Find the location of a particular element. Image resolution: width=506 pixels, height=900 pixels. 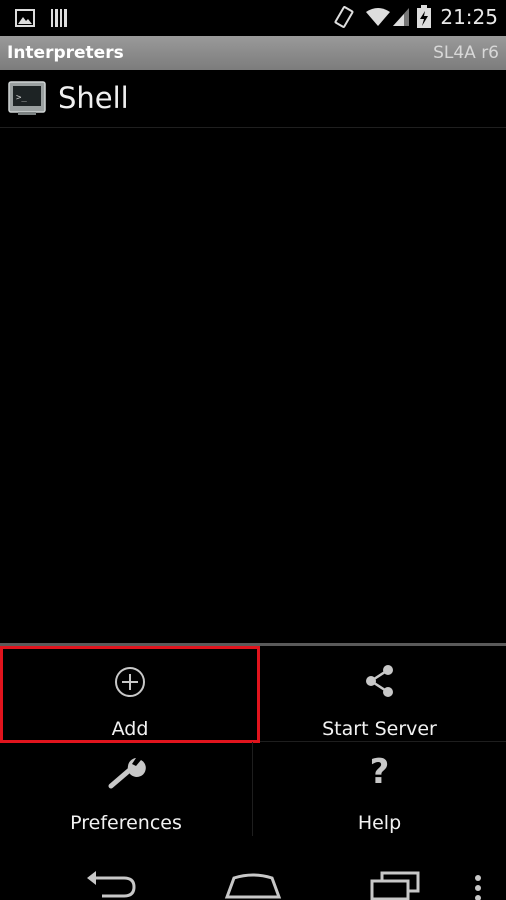

interpreter-list: >_ Shell is located at coordinates (253, 99).